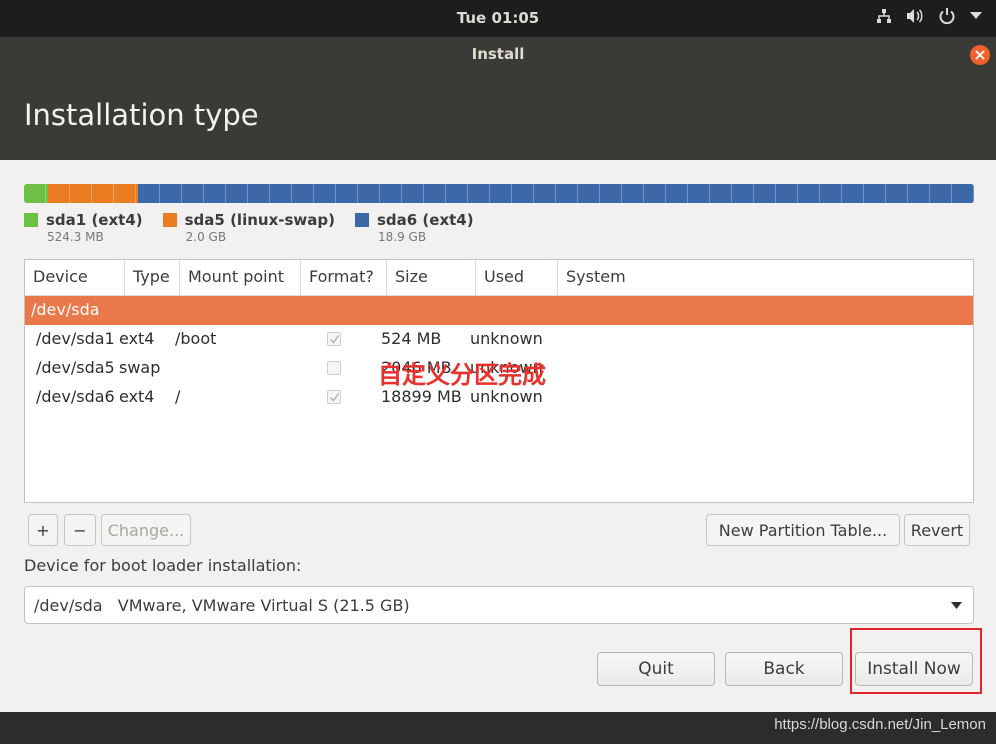  I want to click on cell-device: /dev/sda5, so click(75, 367).